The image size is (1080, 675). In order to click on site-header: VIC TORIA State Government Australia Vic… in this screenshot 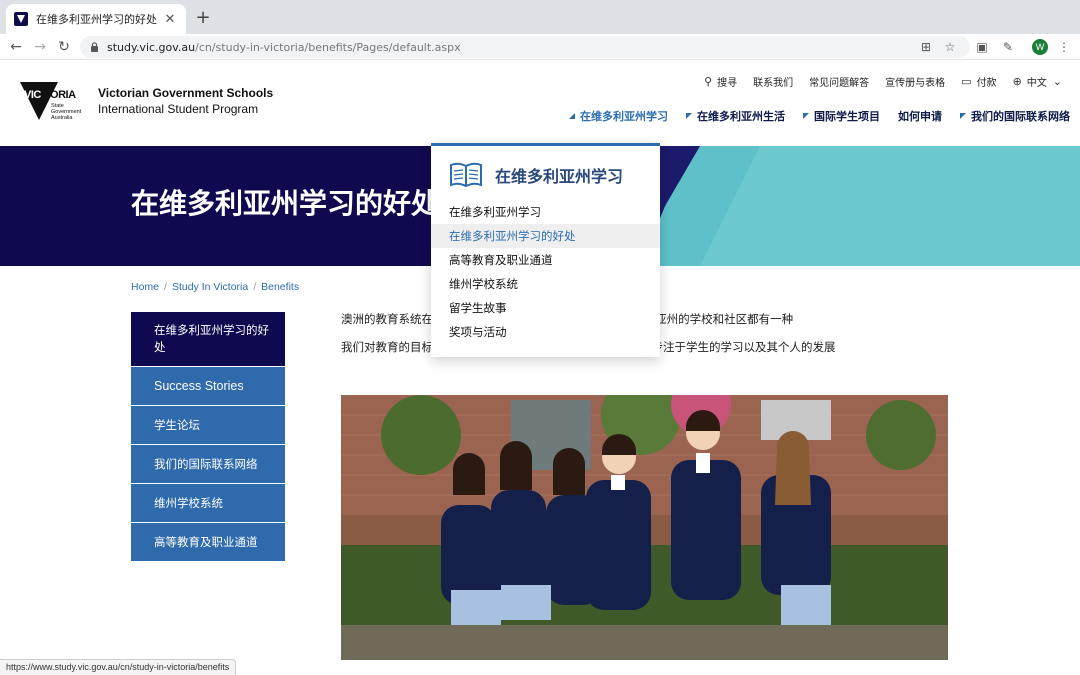, I will do `click(540, 103)`.